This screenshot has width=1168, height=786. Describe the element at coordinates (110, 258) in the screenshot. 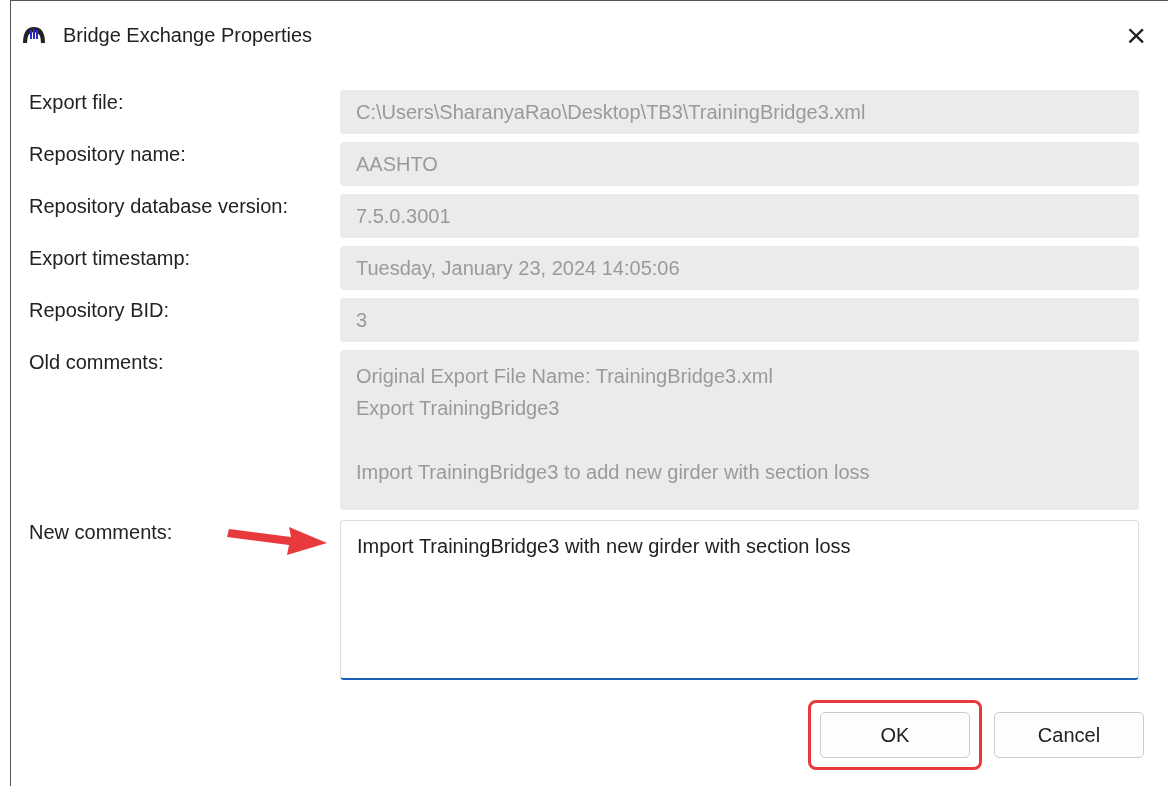

I see `field-label: Export timestamp:` at that location.